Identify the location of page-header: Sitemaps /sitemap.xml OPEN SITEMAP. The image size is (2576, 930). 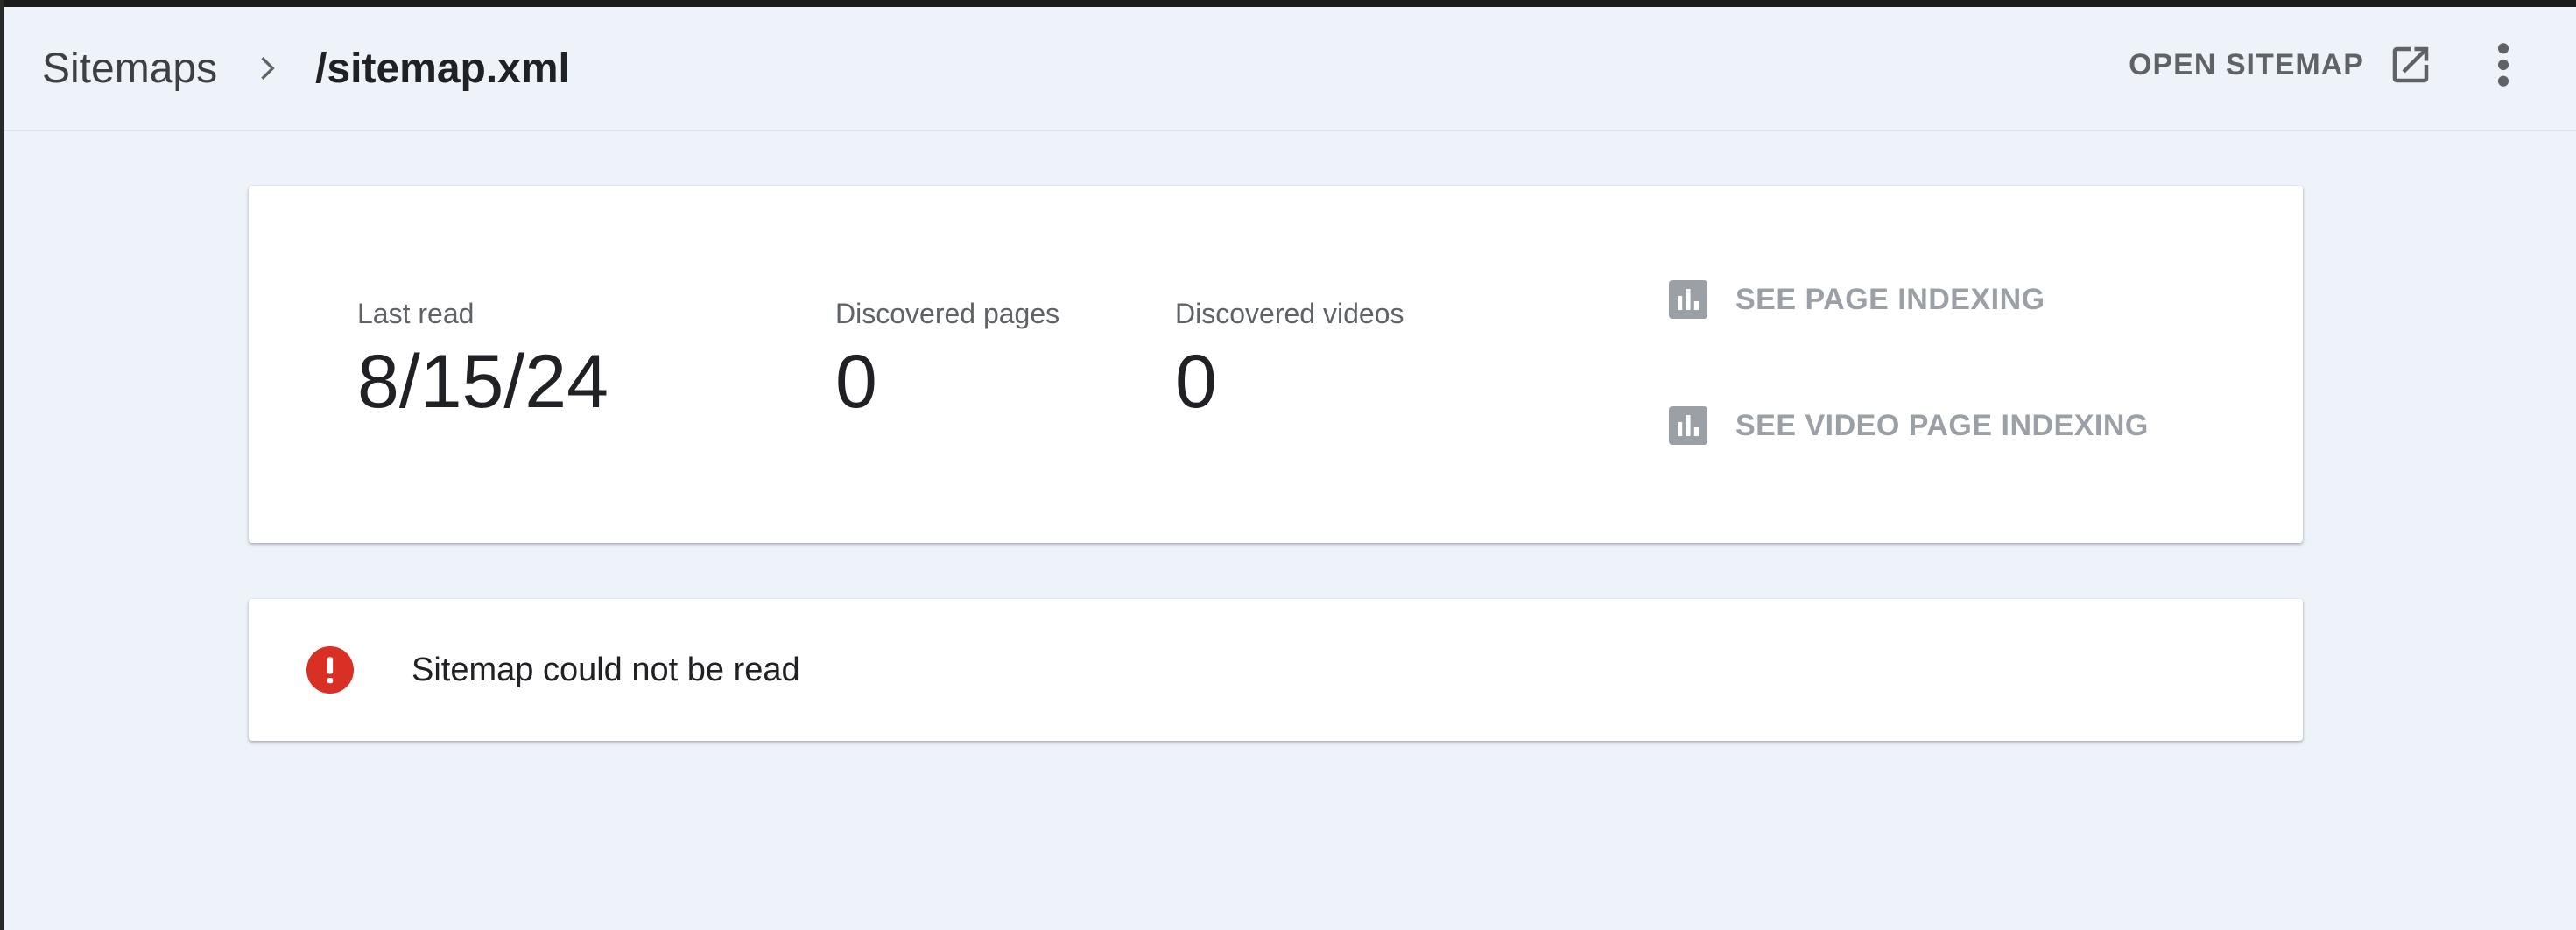
(1290, 69).